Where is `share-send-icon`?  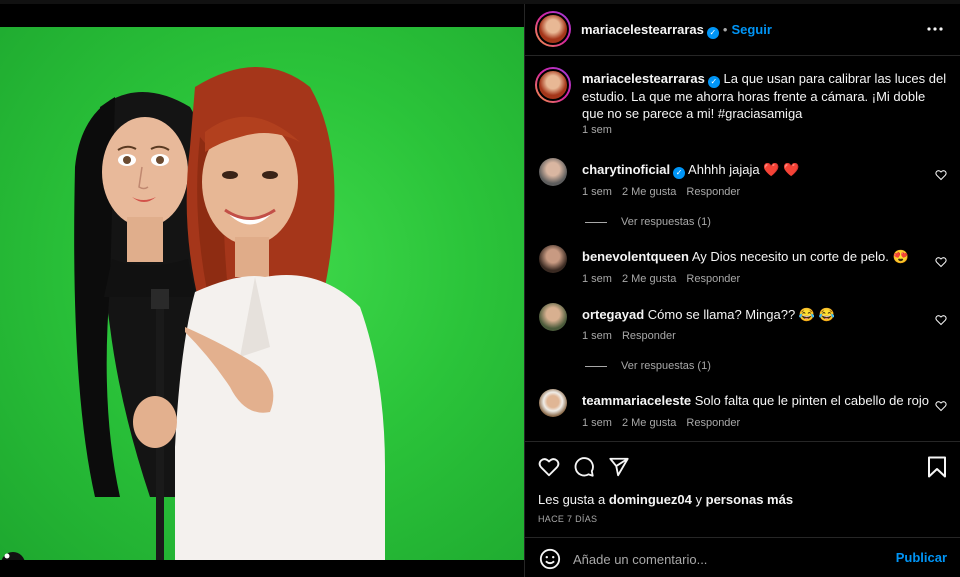 share-send-icon is located at coordinates (619, 467).